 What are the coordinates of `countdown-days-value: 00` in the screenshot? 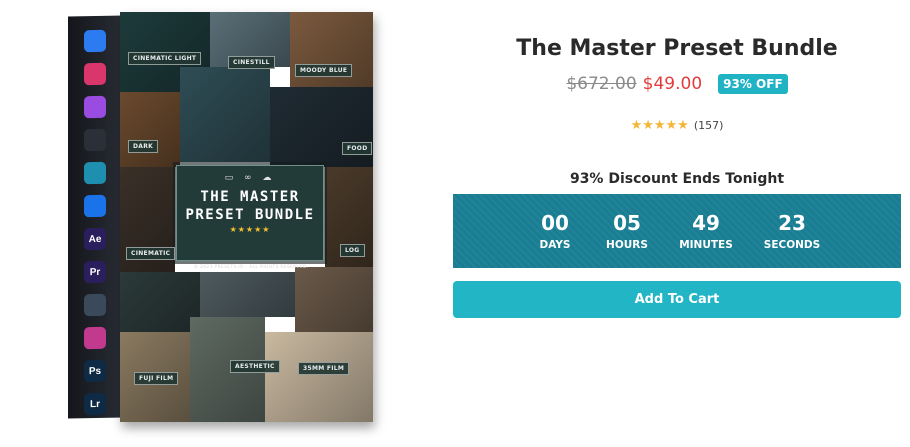 It's located at (555, 223).